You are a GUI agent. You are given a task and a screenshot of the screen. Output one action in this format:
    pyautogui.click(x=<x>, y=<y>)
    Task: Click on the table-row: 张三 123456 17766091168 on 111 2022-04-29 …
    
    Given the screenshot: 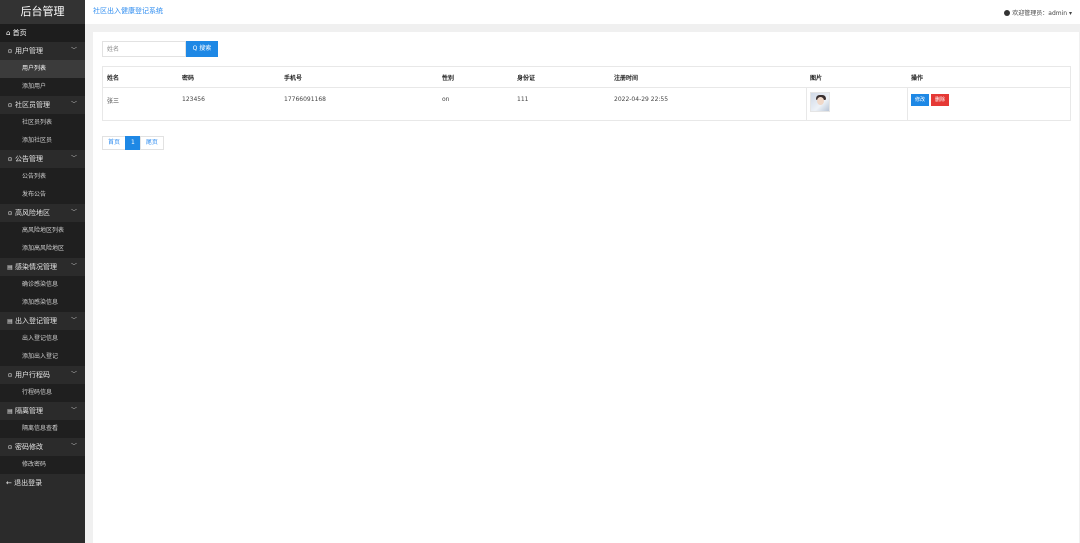 What is the action you would take?
    pyautogui.click(x=586, y=104)
    